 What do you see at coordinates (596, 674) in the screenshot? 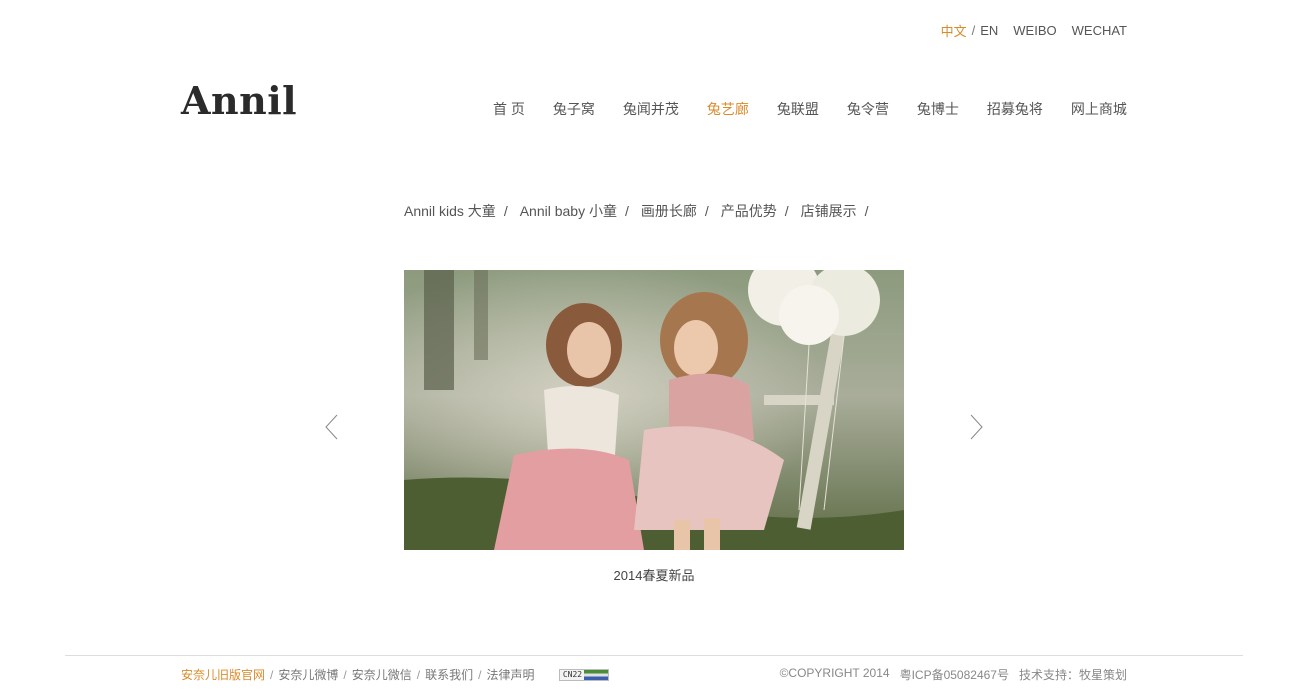
I see `badge-flag-icon` at bounding box center [596, 674].